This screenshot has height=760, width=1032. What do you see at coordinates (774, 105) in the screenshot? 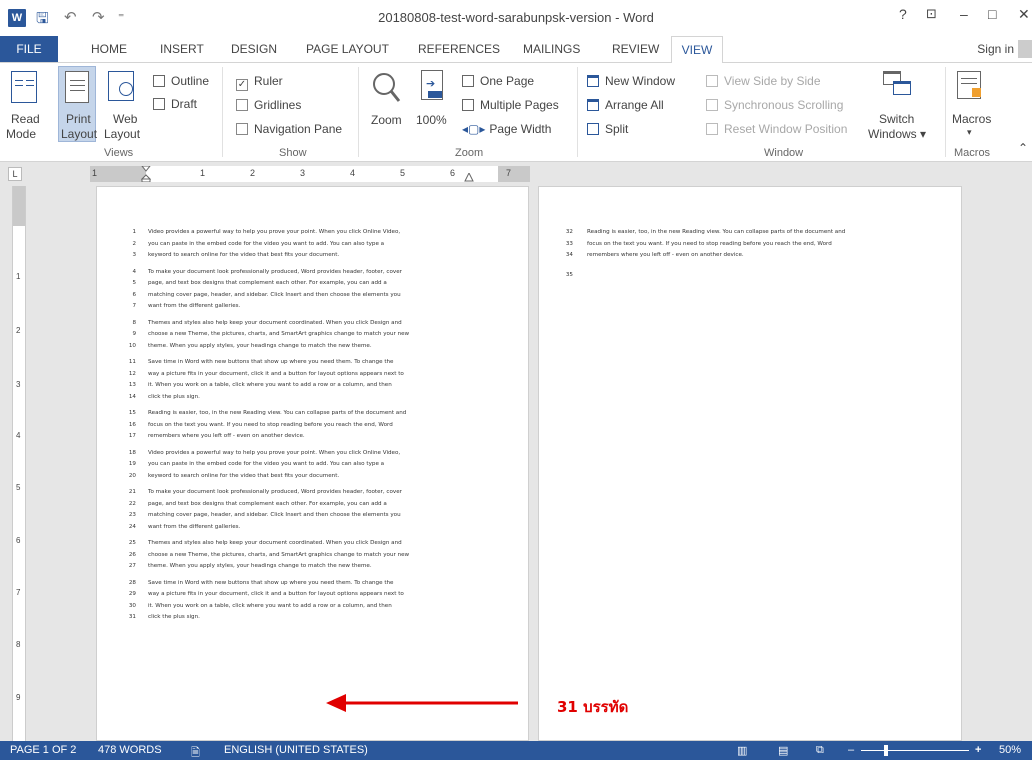
I see `synchronous-scrolling-button: Synchronous Scrolling` at bounding box center [774, 105].